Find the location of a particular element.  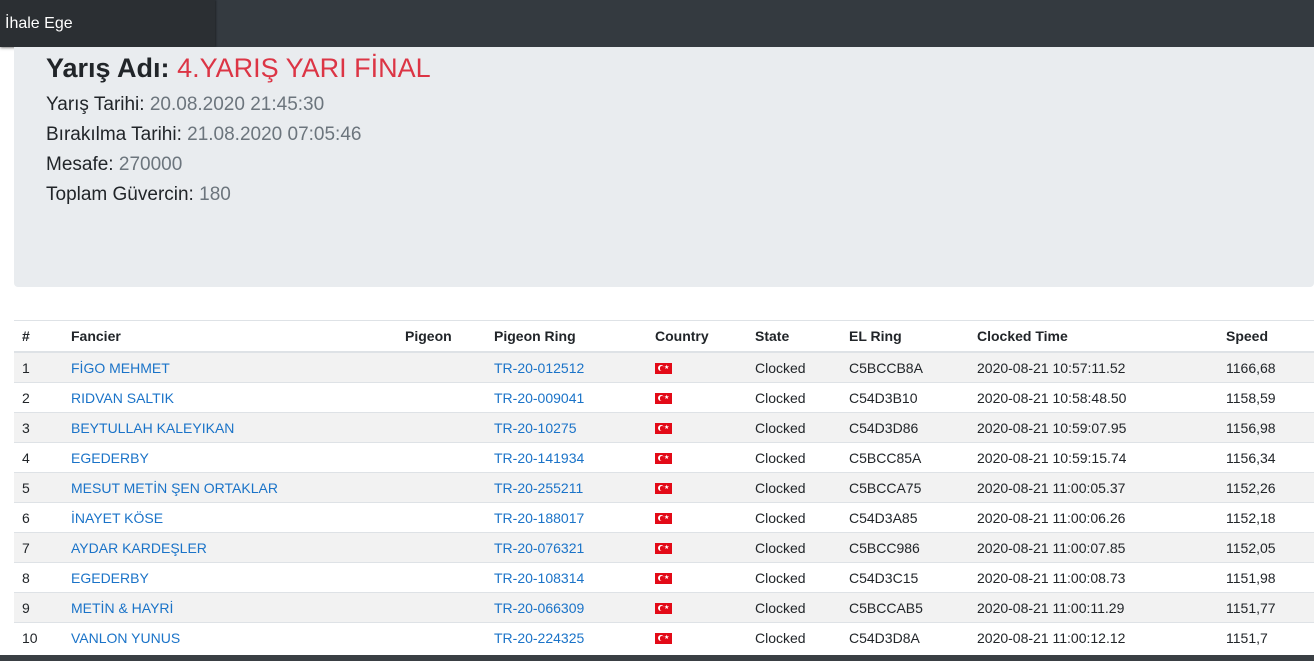

fancier-cell: METİN & HAYRİ is located at coordinates (230, 607).